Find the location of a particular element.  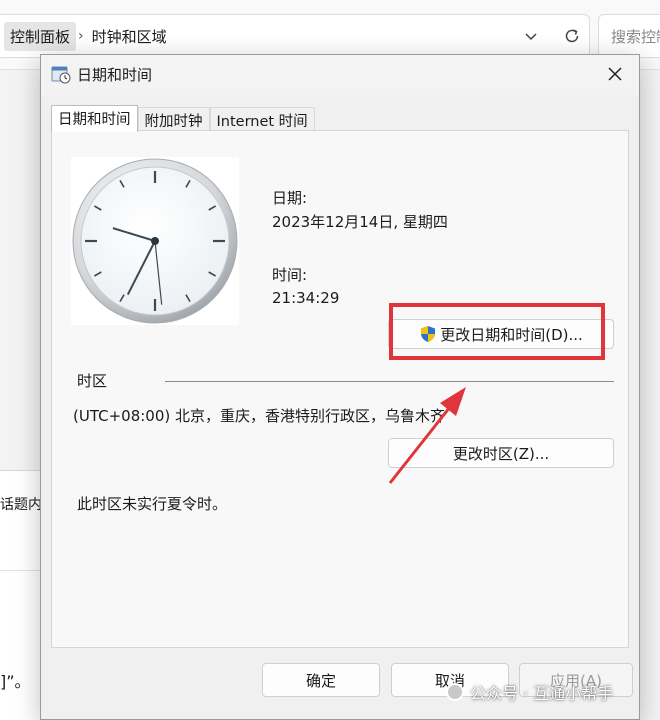

tab-strip: 日期和时间 附加时钟 Internet 时间 is located at coordinates (183, 118).